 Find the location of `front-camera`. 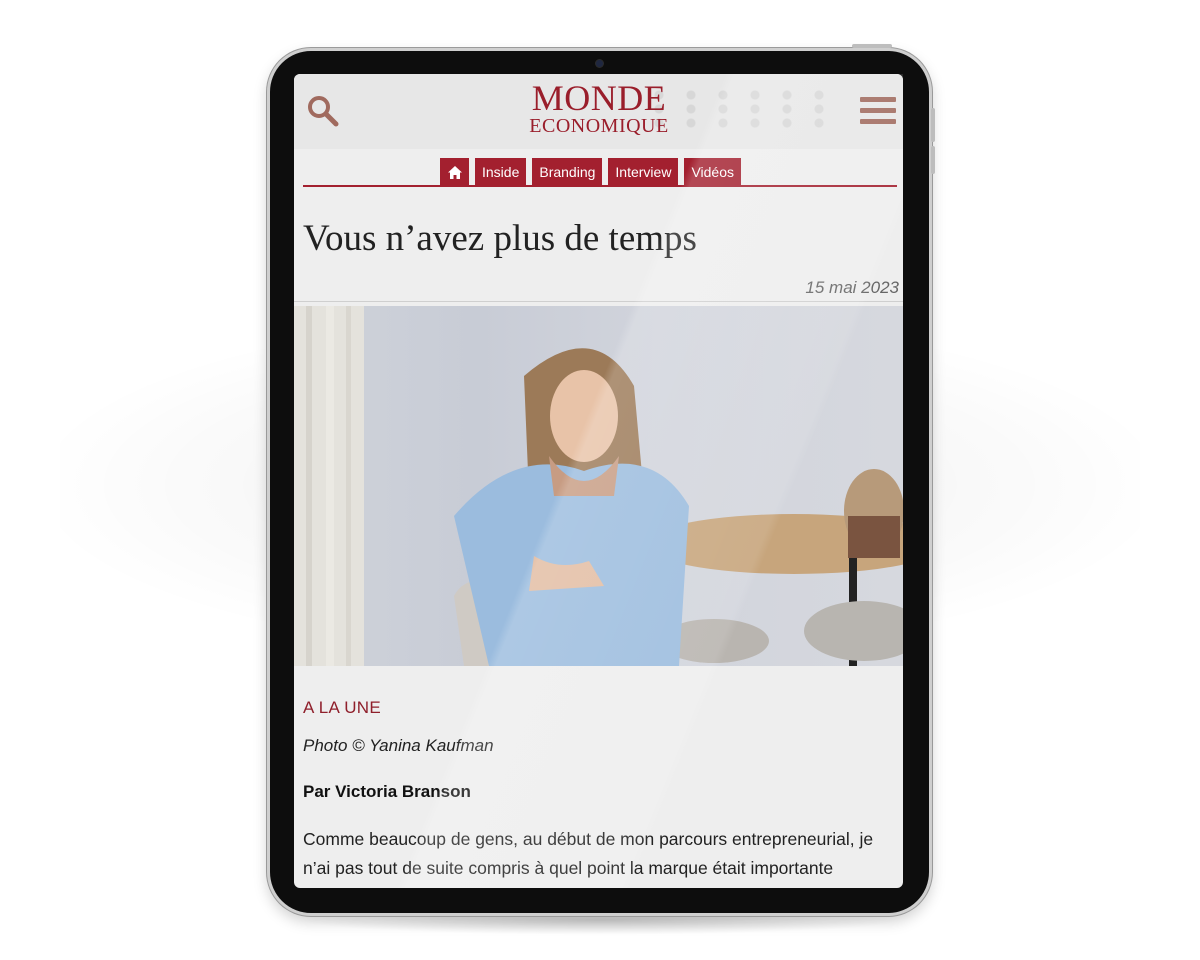

front-camera is located at coordinates (599, 63).